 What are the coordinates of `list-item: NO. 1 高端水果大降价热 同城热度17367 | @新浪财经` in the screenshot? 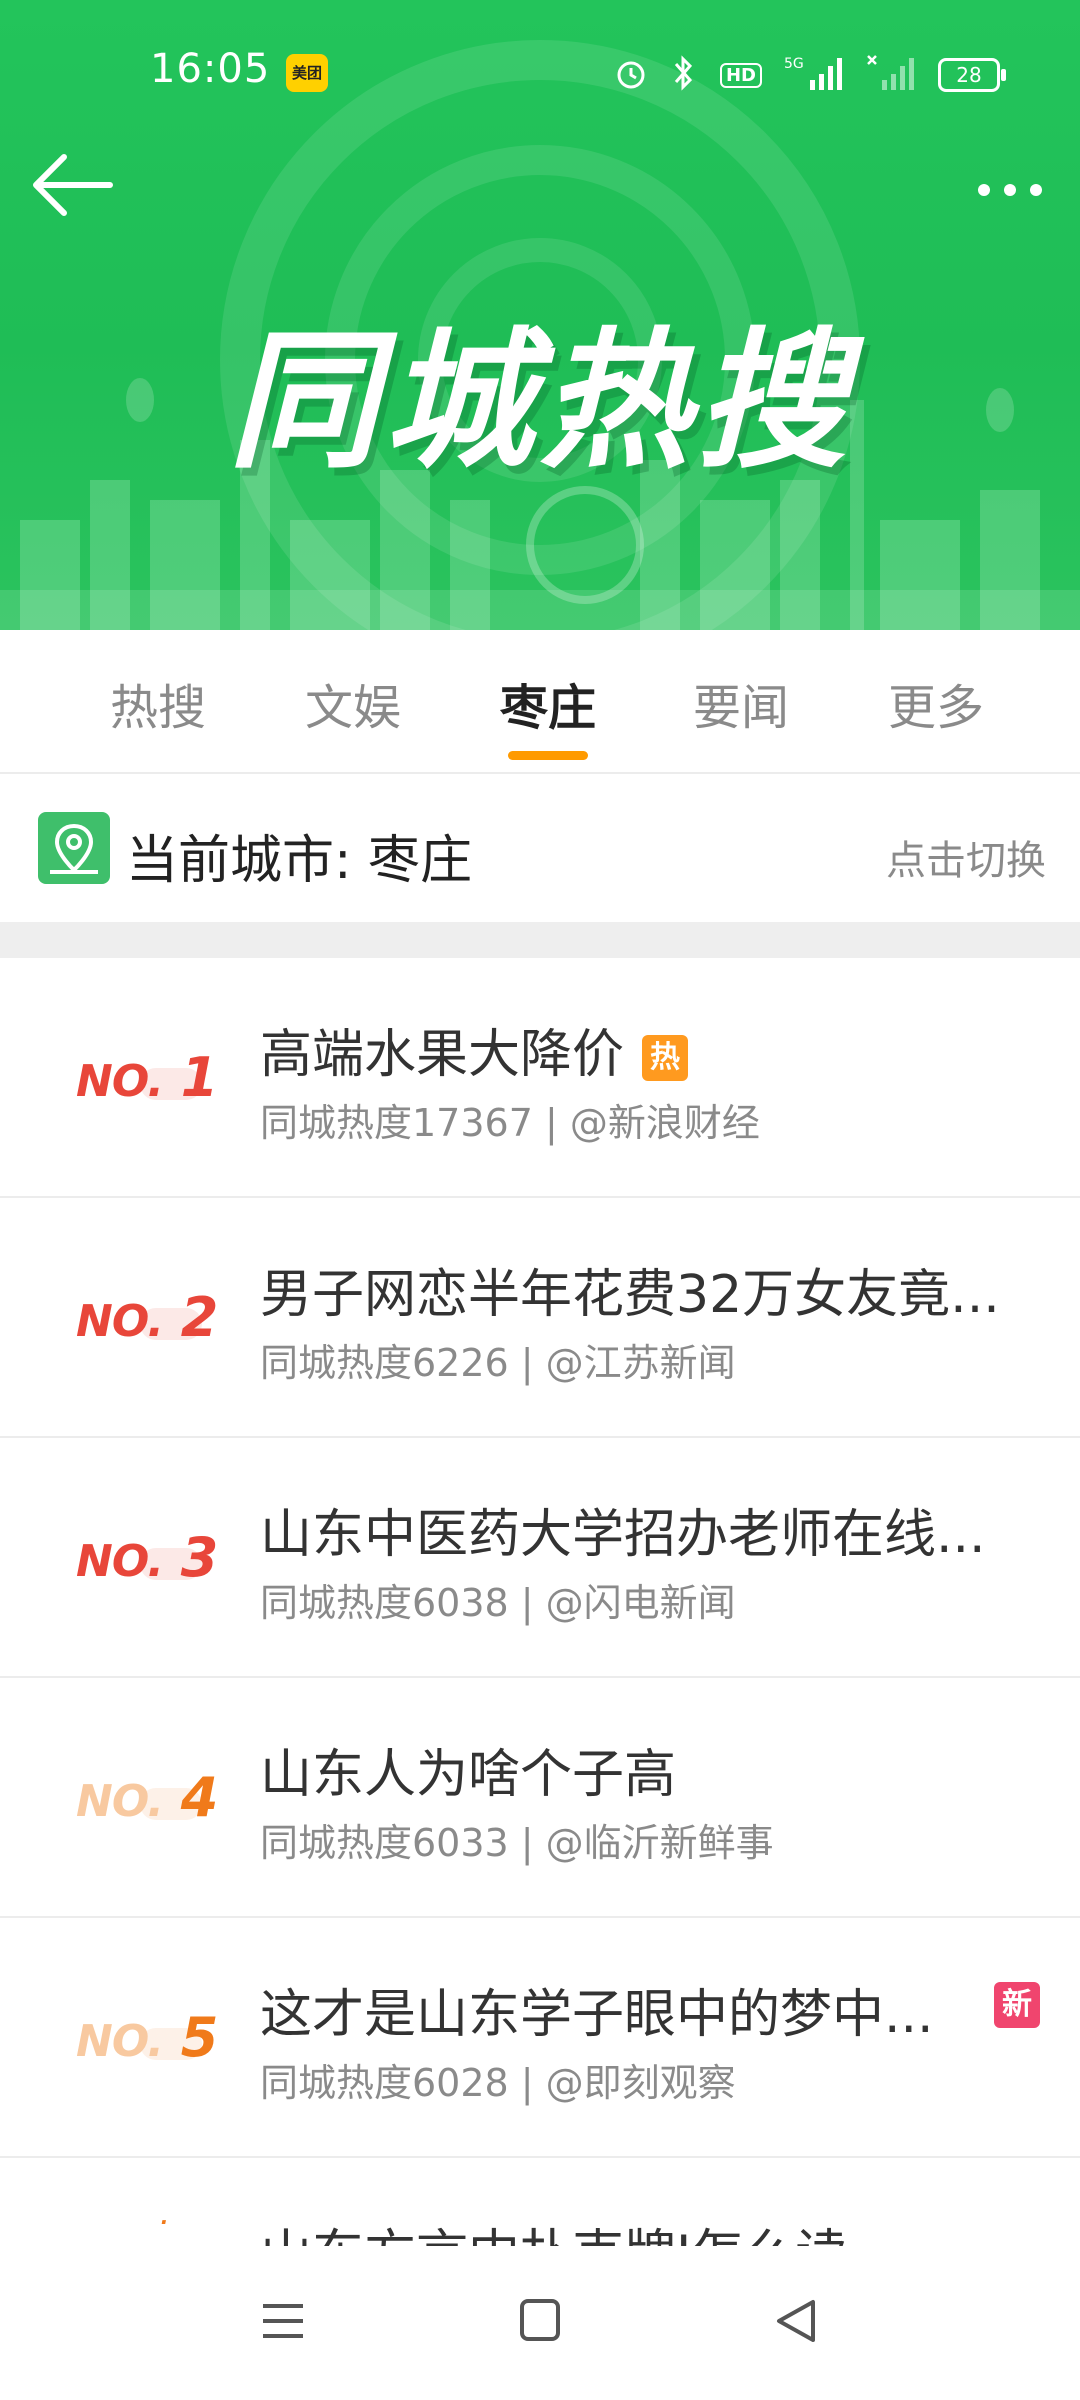 It's located at (540, 1078).